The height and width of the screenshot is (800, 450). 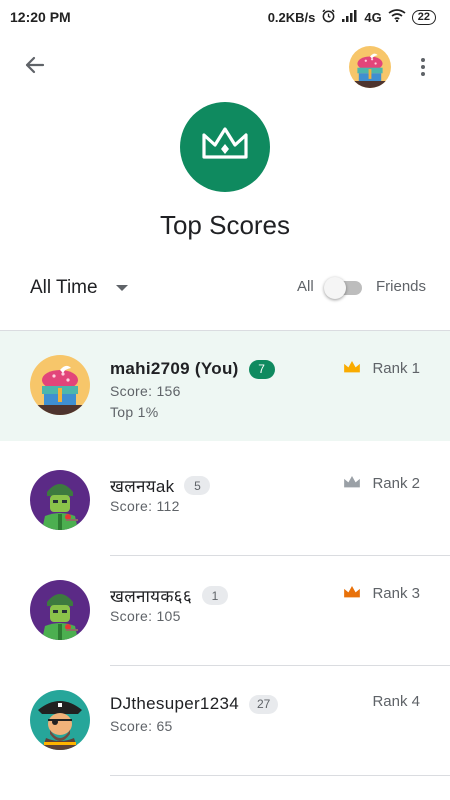 I want to click on app-bar, so click(x=225, y=68).